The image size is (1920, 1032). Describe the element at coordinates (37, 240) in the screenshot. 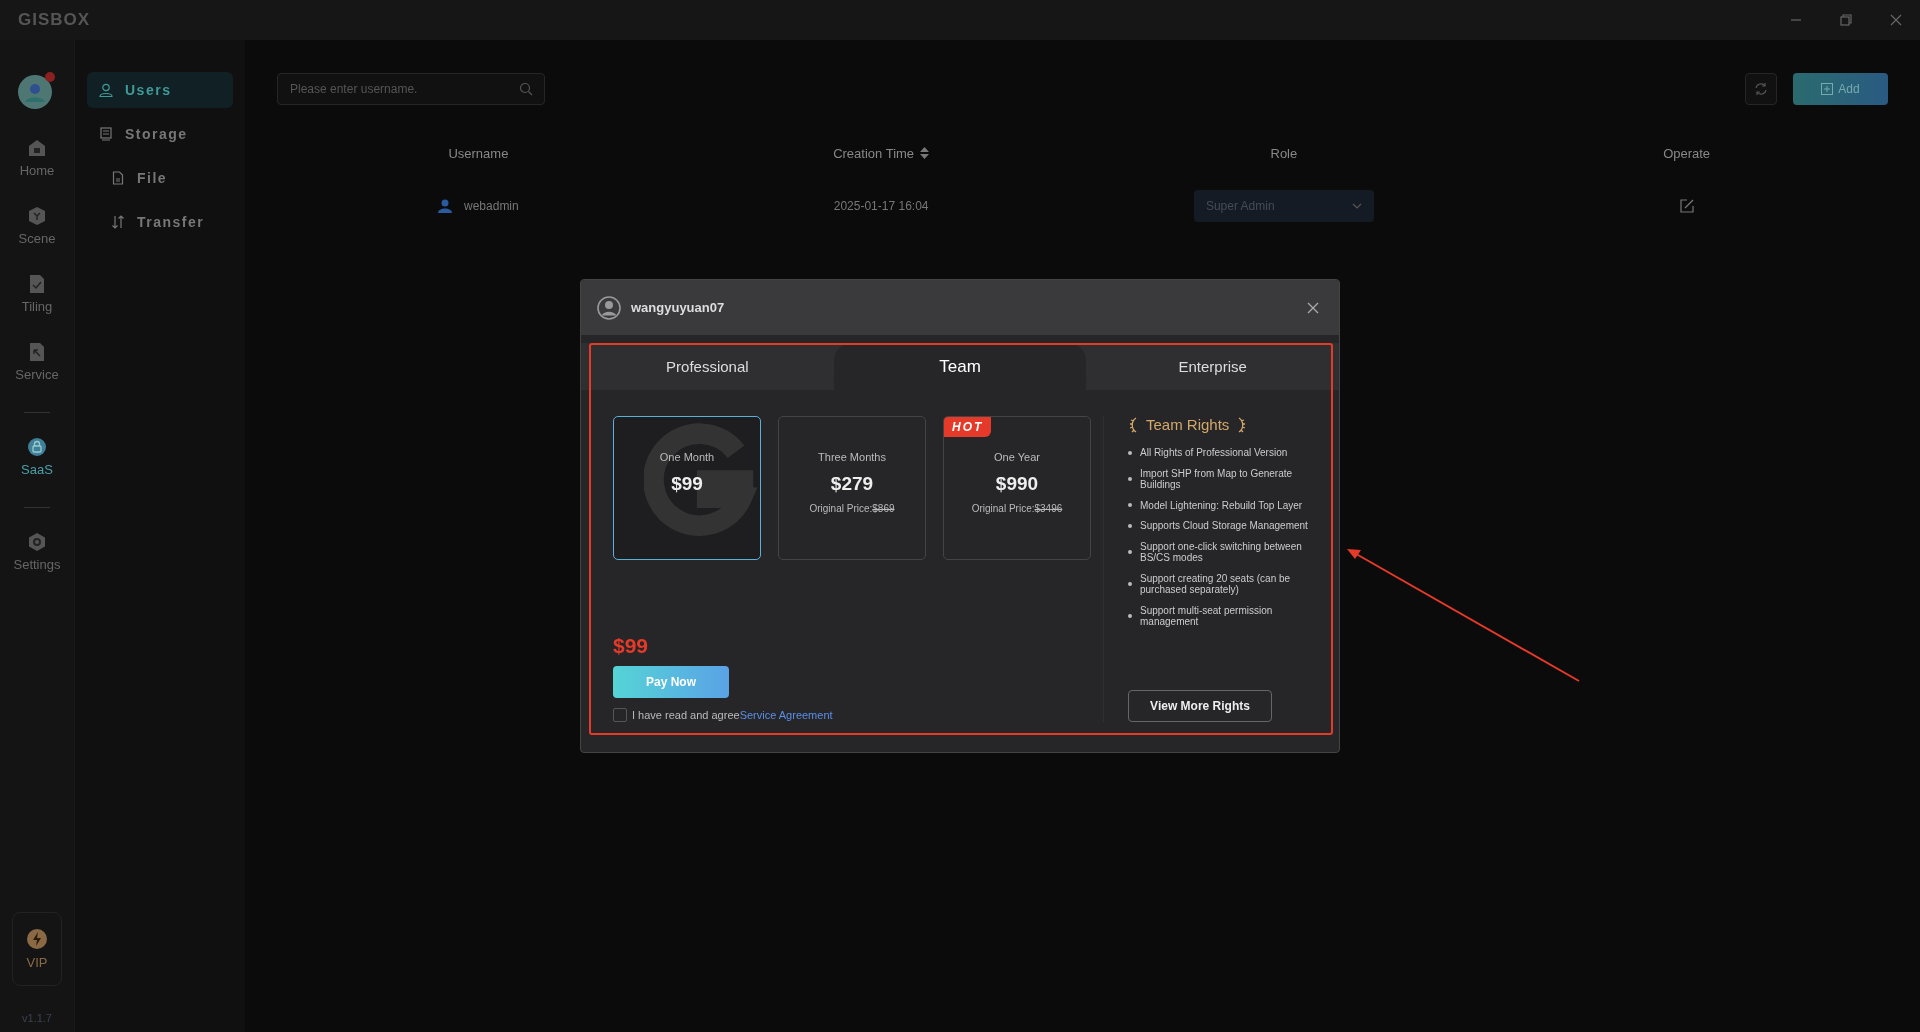

I see `nav-rail-item: Scene` at that location.